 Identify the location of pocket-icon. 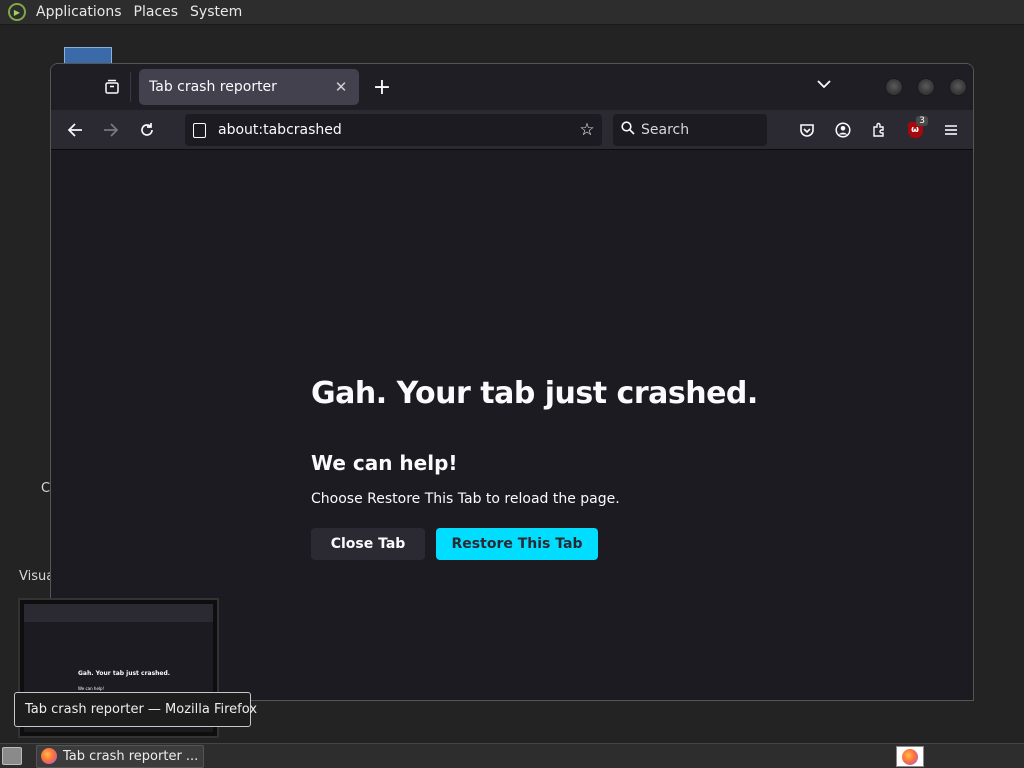
(807, 130).